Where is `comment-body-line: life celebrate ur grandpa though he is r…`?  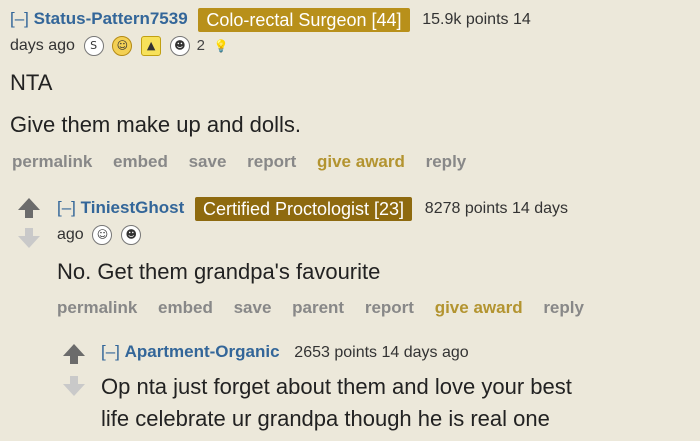
comment-body-line: life celebrate ur grandpa though he is r… is located at coordinates (325, 418).